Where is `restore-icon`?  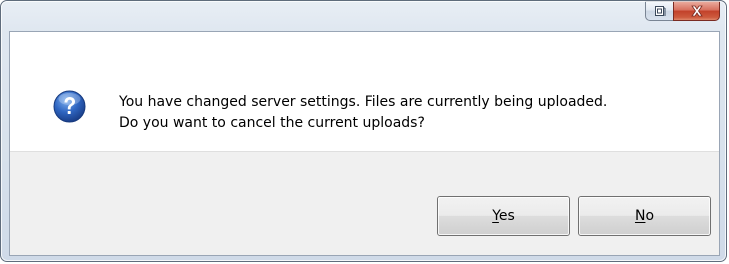
restore-icon is located at coordinates (659, 11).